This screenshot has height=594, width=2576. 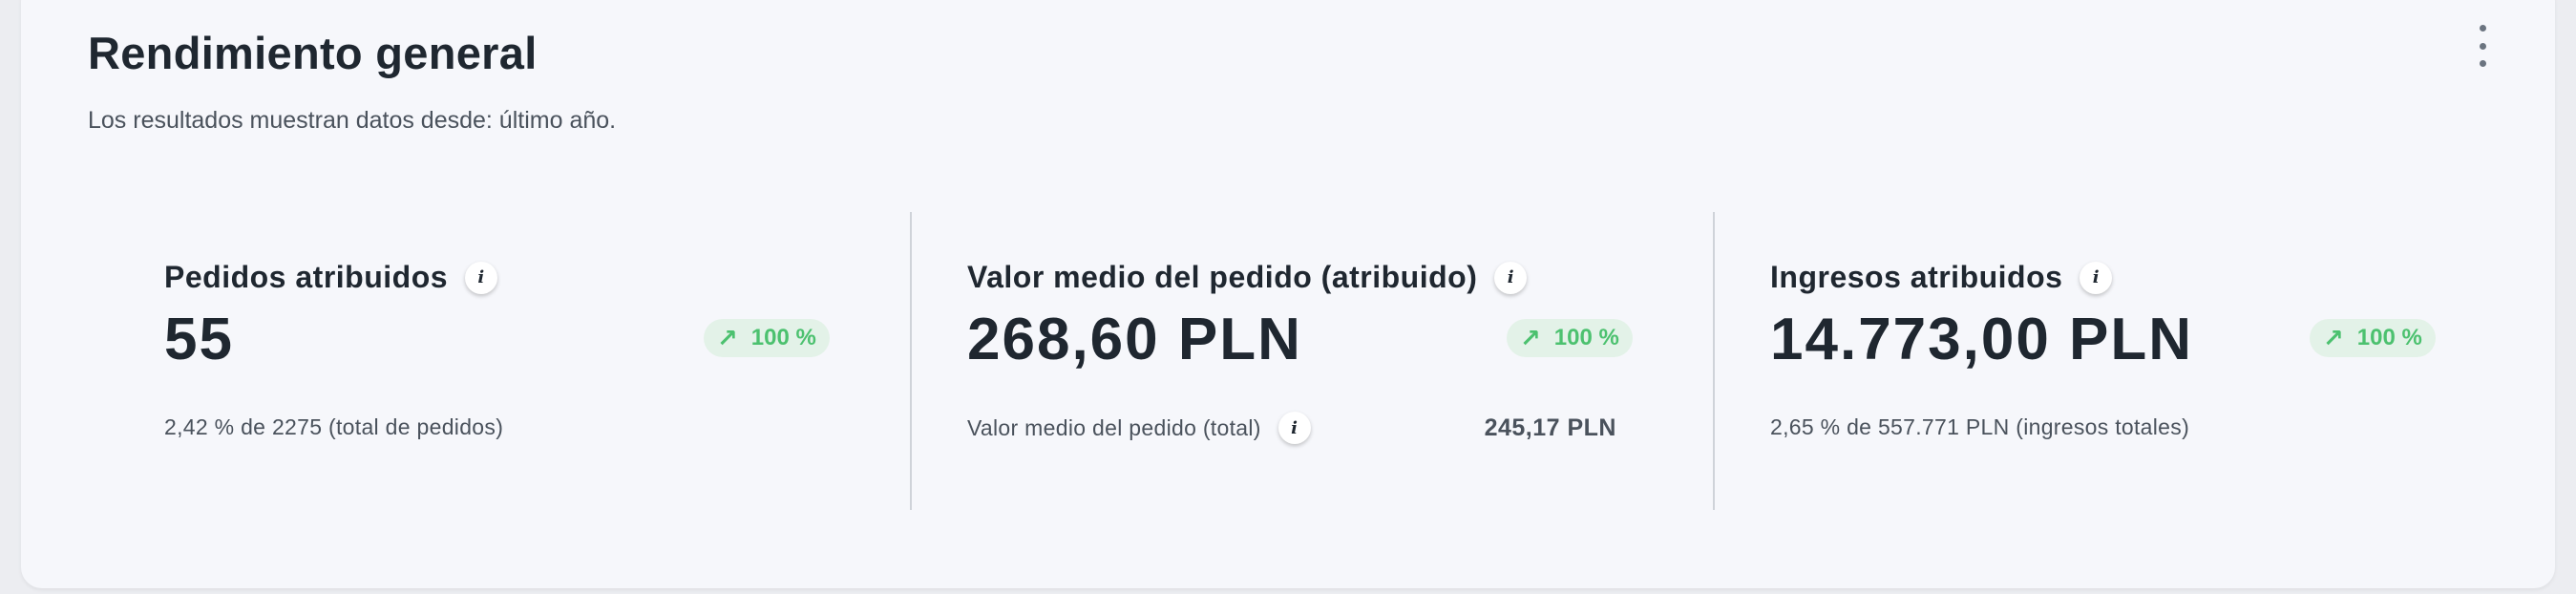 I want to click on metric-label: Valor medio del pedido (atribuido) i, so click(x=1247, y=277).